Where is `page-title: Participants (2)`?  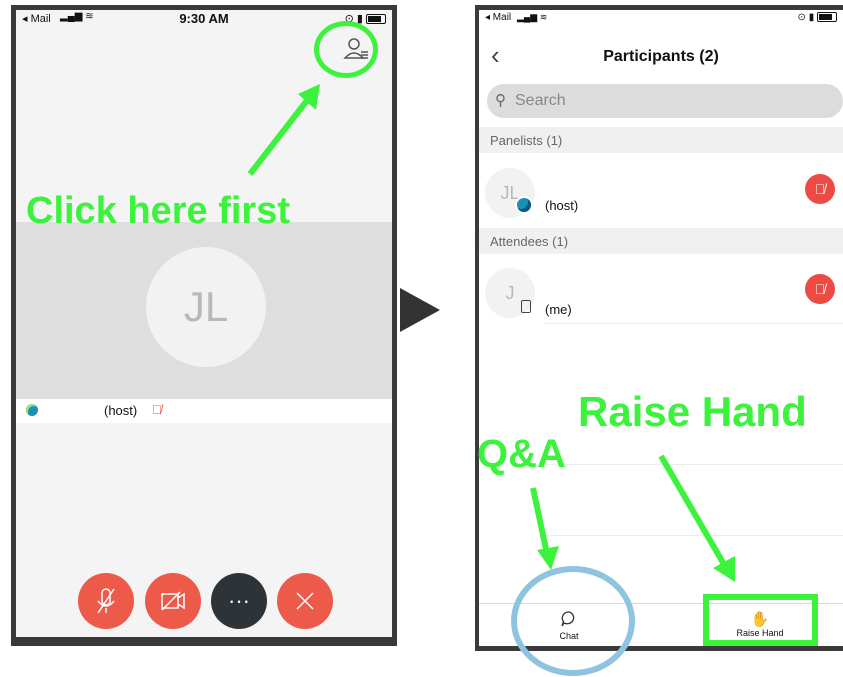 page-title: Participants (2) is located at coordinates (661, 56).